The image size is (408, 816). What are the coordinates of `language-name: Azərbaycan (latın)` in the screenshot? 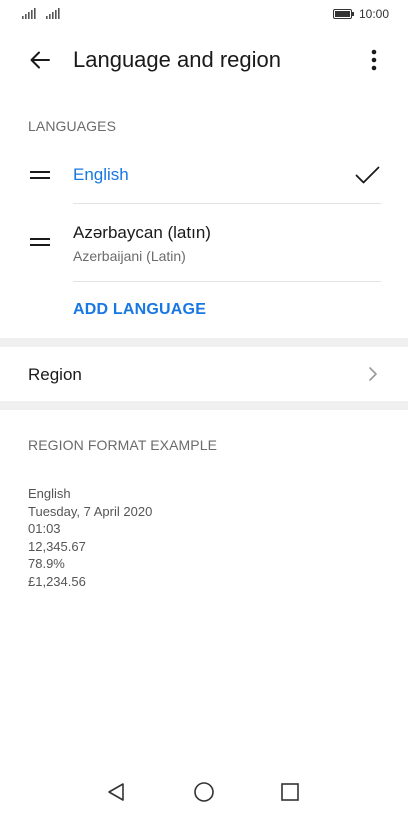 It's located at (142, 232).